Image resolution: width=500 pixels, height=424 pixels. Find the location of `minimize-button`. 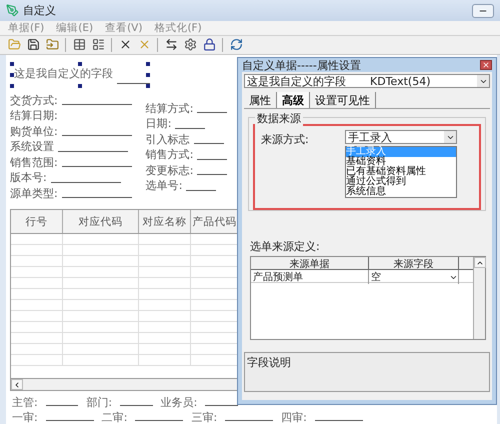

minimize-button is located at coordinates (483, 11).